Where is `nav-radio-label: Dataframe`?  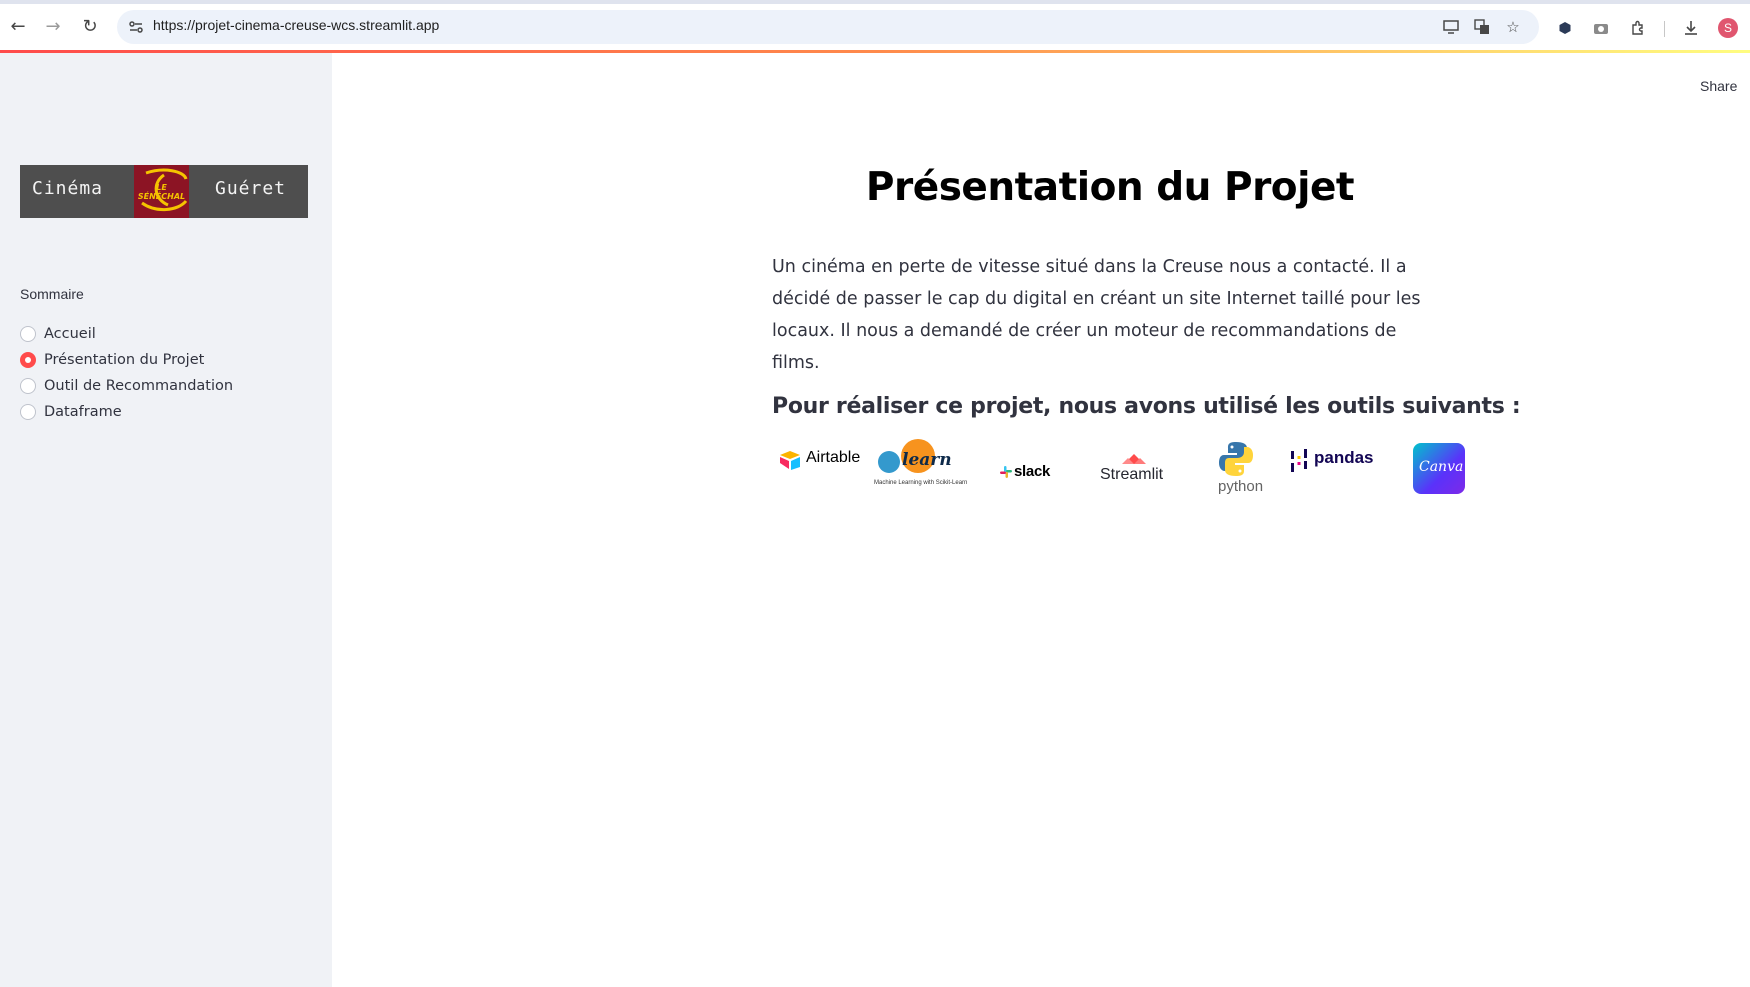
nav-radio-label: Dataframe is located at coordinates (83, 412).